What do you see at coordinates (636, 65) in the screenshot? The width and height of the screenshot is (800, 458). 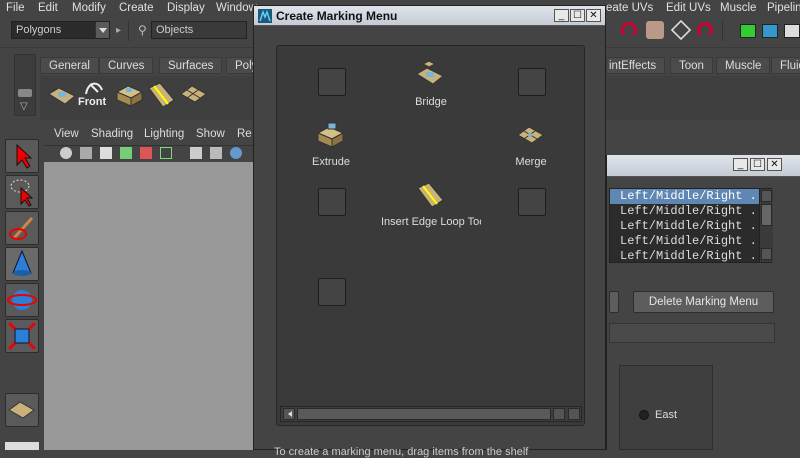 I see `tab-paint-effects: intEffects` at bounding box center [636, 65].